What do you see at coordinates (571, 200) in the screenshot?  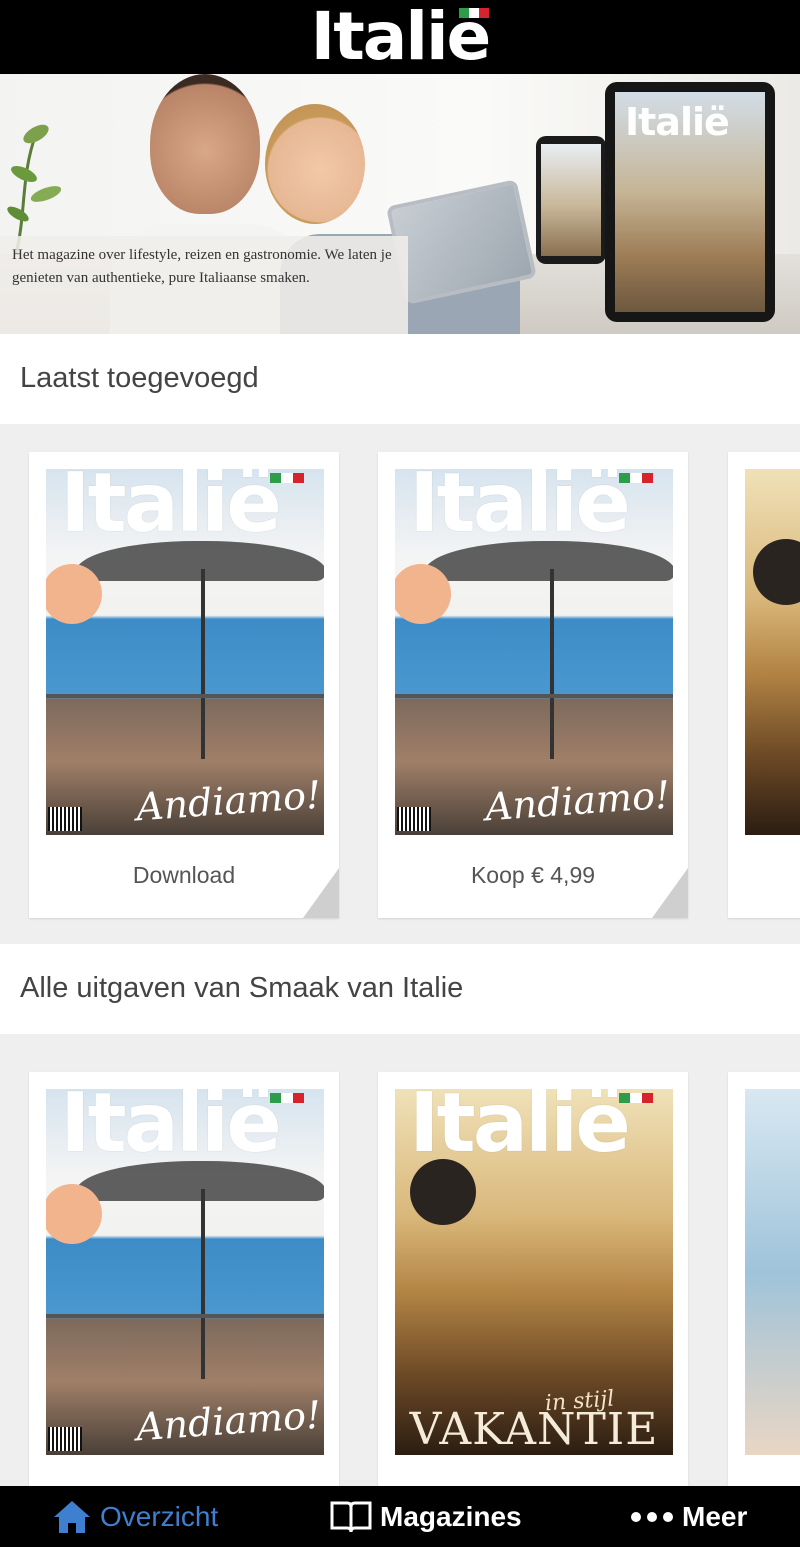 I see `phone-device` at bounding box center [571, 200].